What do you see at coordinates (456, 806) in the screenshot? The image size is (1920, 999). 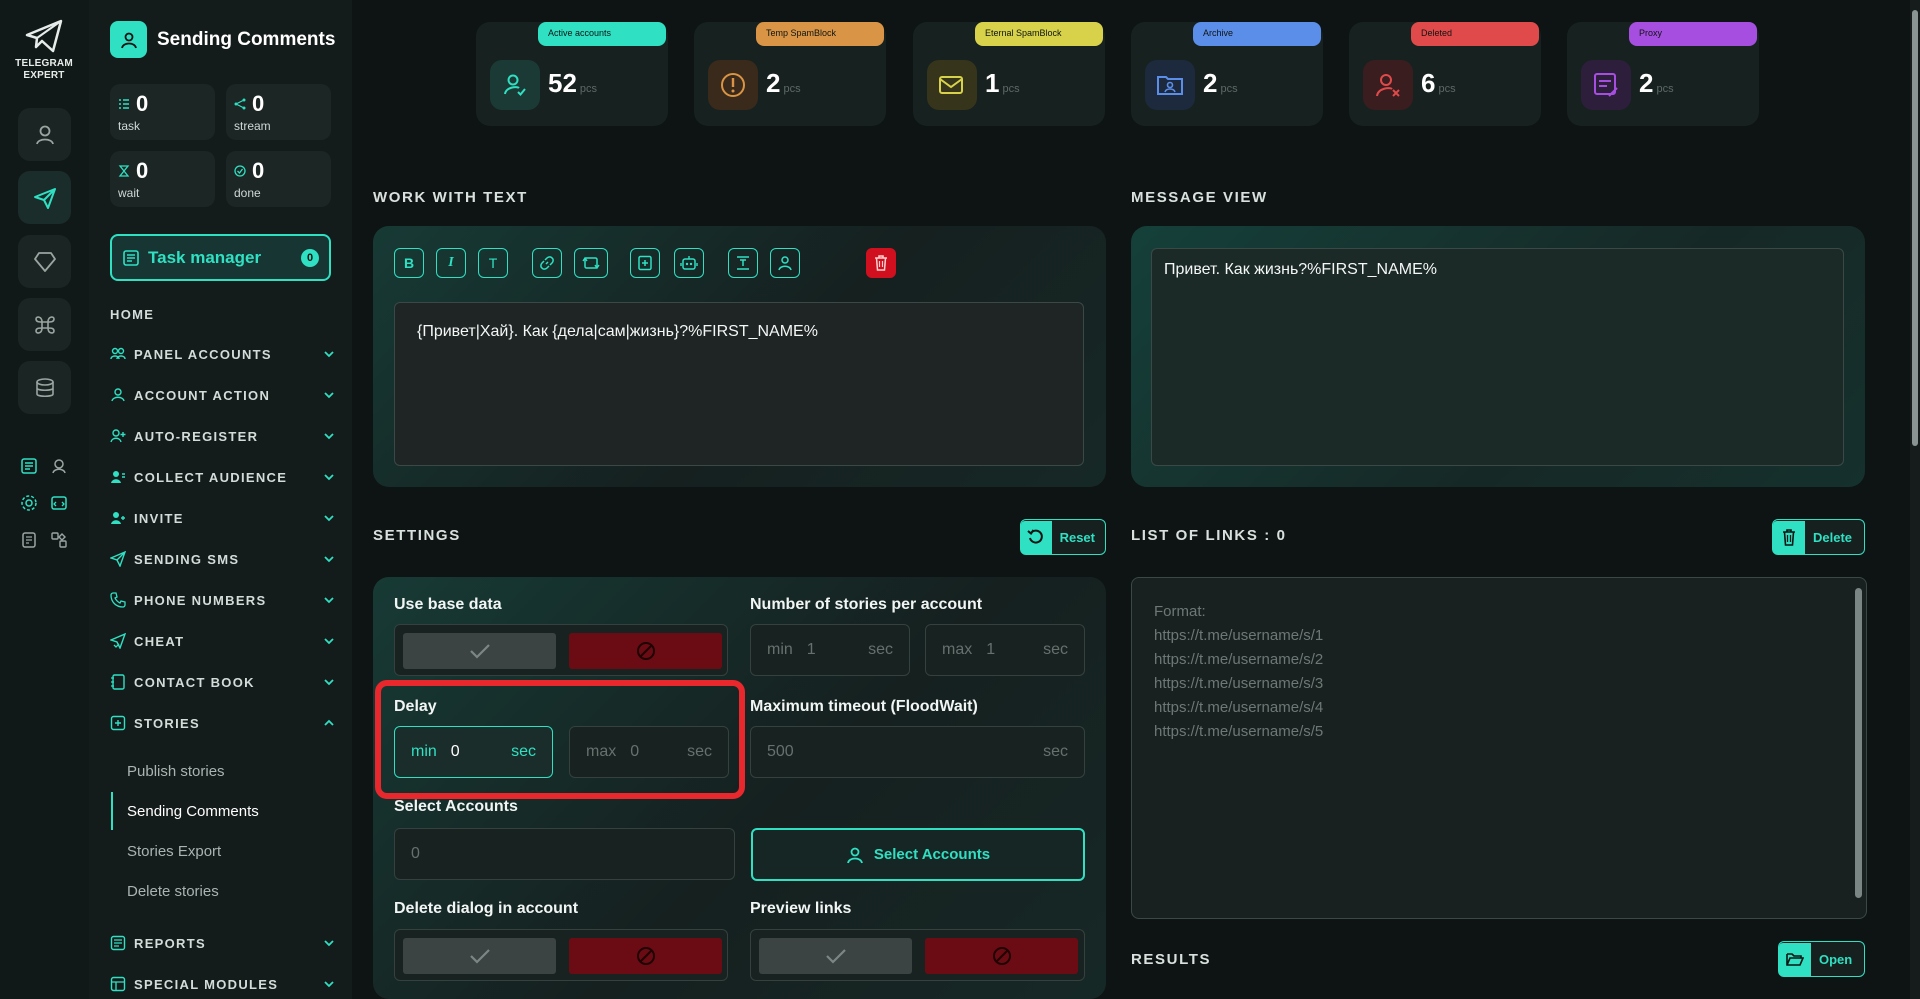 I see `select-accounts-label: Select Accounts` at bounding box center [456, 806].